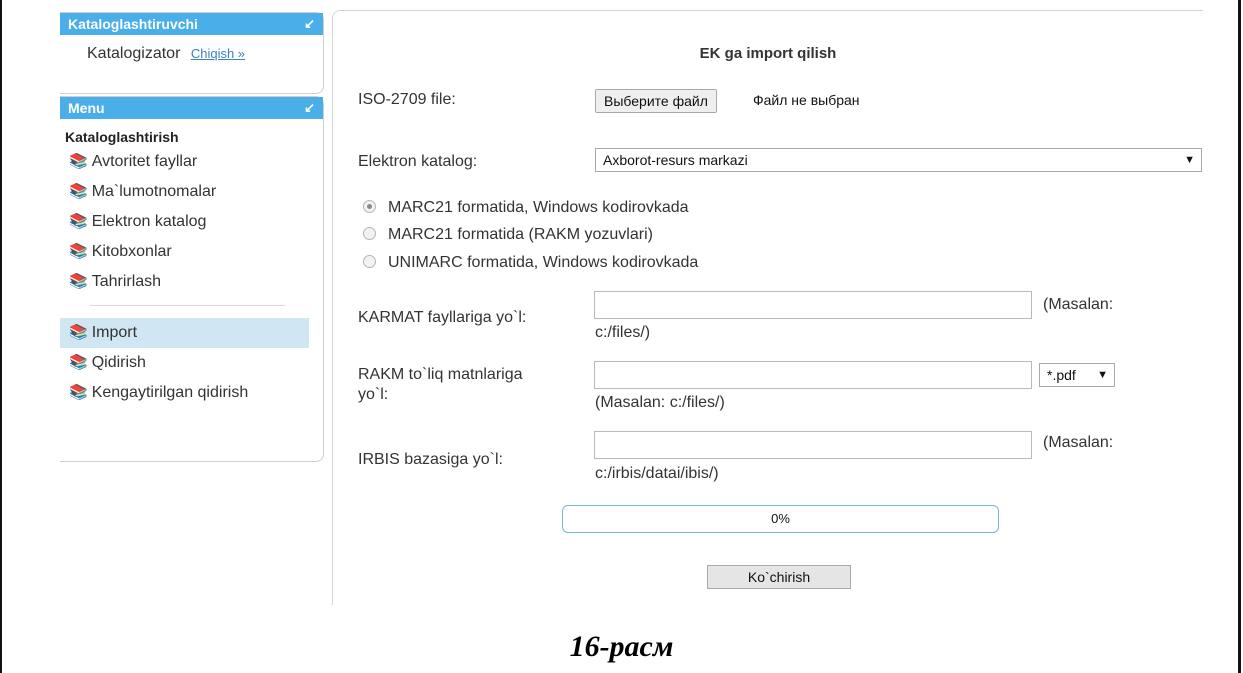  I want to click on radio-marc21-rakm: MARC21 formatida (RAKM yozuvlari), so click(508, 235).